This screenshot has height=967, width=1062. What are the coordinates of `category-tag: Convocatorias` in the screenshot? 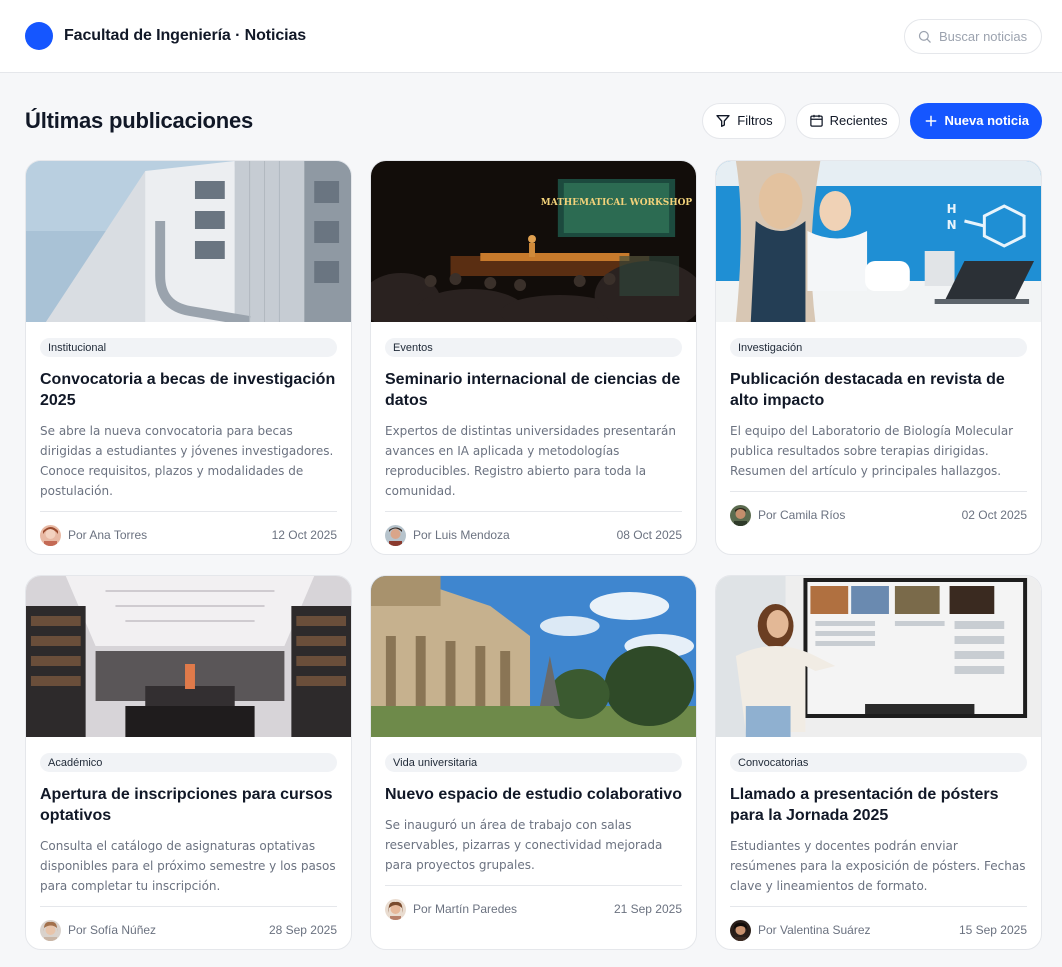 It's located at (878, 762).